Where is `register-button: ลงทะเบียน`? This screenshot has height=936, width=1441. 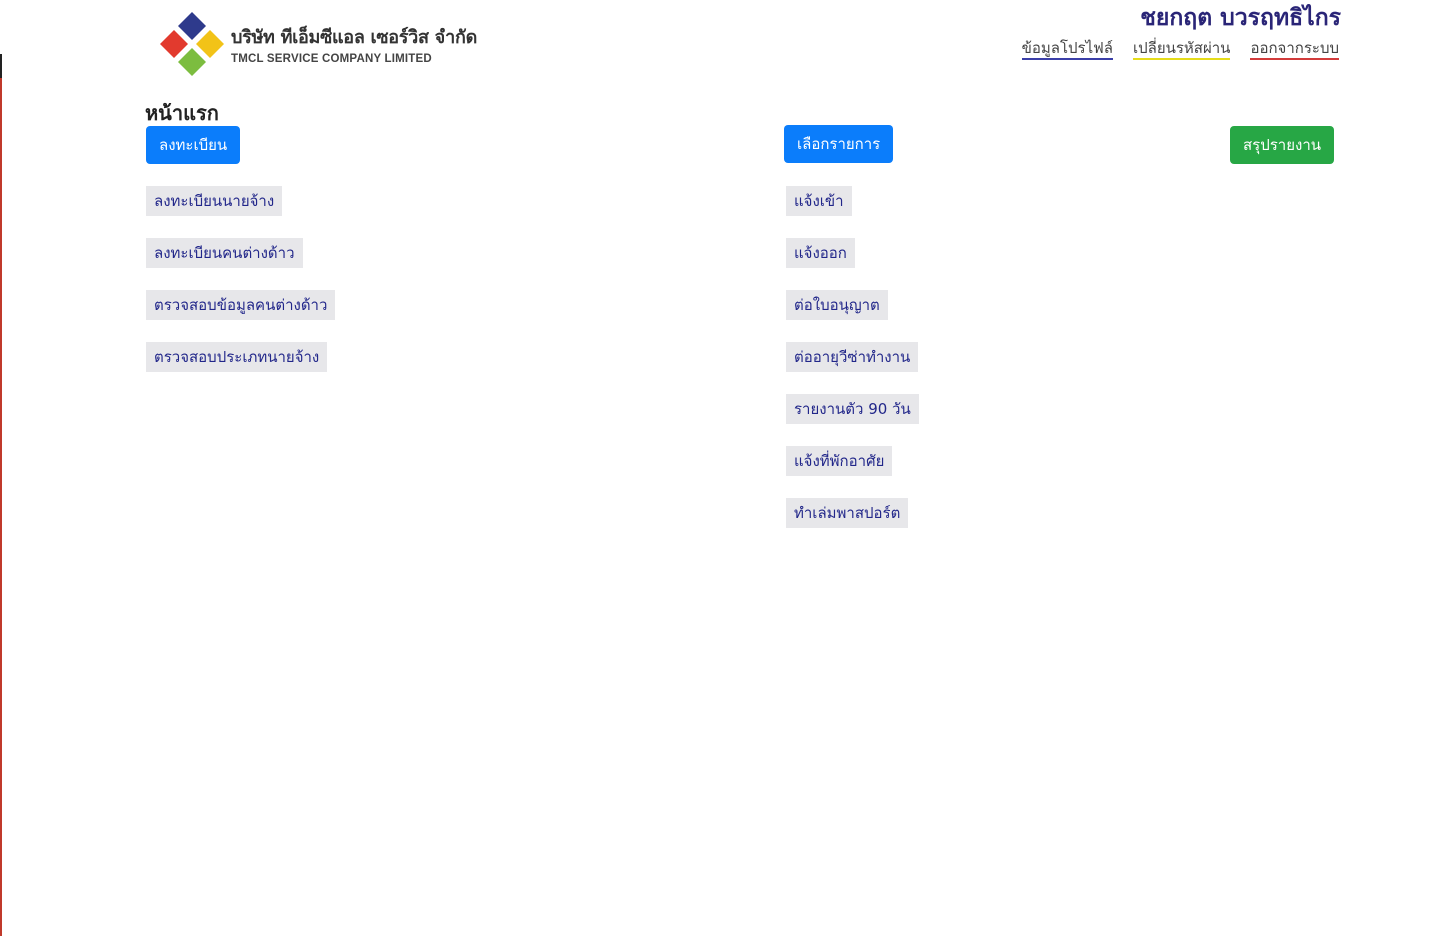
register-button: ลงทะเบียน is located at coordinates (193, 145).